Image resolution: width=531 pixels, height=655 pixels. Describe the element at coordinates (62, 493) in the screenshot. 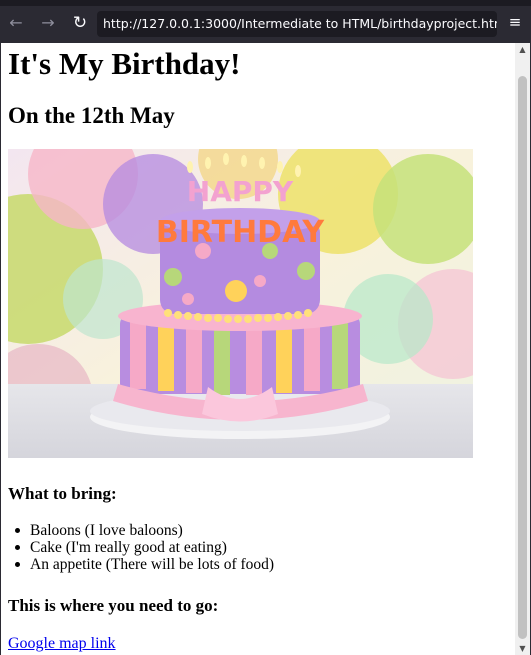

I see `bring-heading: What to bring:` at that location.